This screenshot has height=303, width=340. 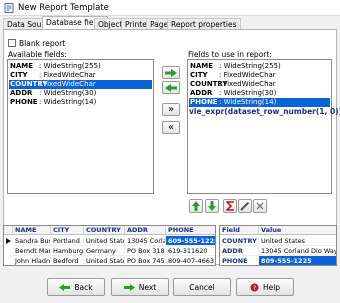 What do you see at coordinates (8, 230) in the screenshot?
I see `grid-indicator-header` at bounding box center [8, 230].